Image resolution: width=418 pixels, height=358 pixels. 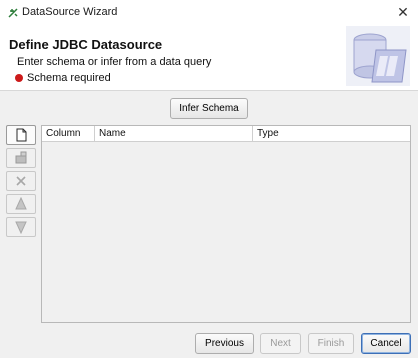 What do you see at coordinates (224, 343) in the screenshot?
I see `previous-button: Previous` at bounding box center [224, 343].